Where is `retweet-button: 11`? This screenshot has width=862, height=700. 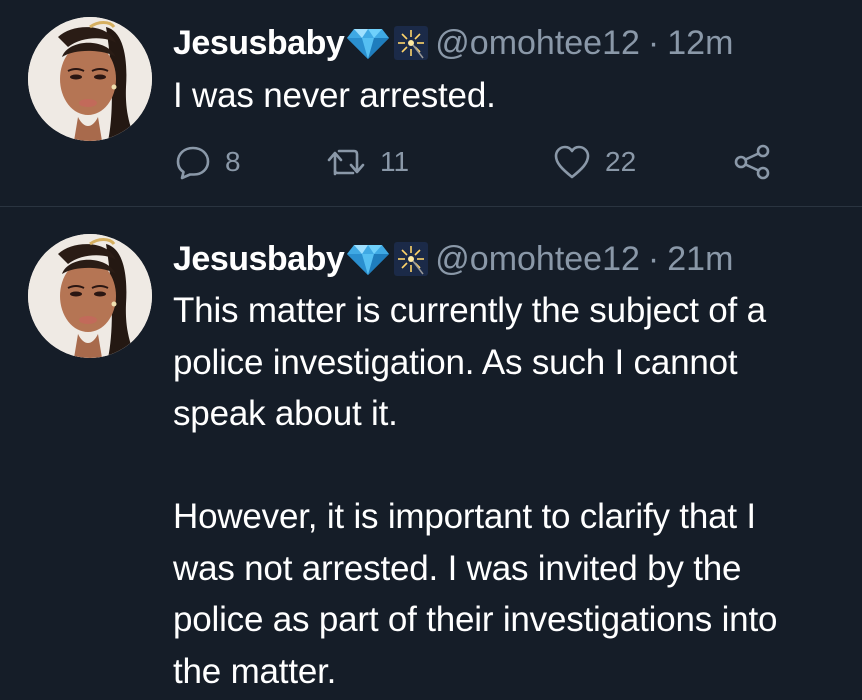 retweet-button: 11 is located at coordinates (367, 162).